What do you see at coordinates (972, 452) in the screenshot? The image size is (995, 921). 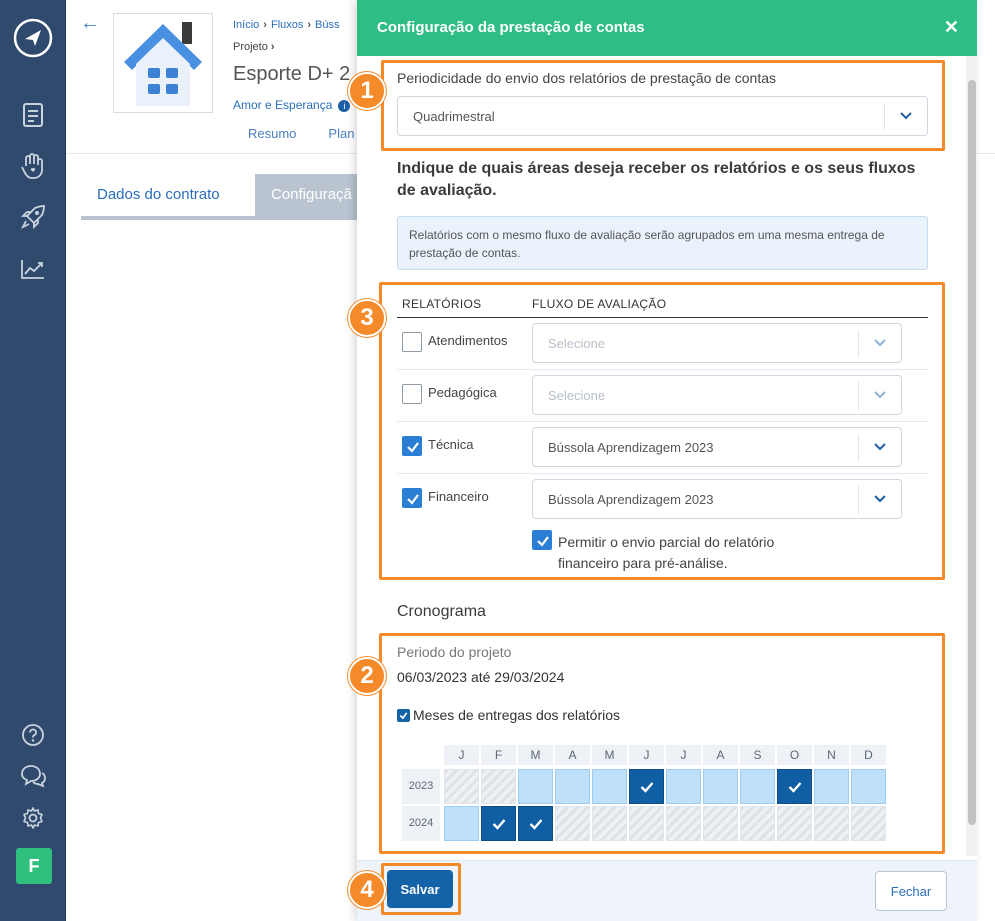 I see `scrollbar-thumb` at bounding box center [972, 452].